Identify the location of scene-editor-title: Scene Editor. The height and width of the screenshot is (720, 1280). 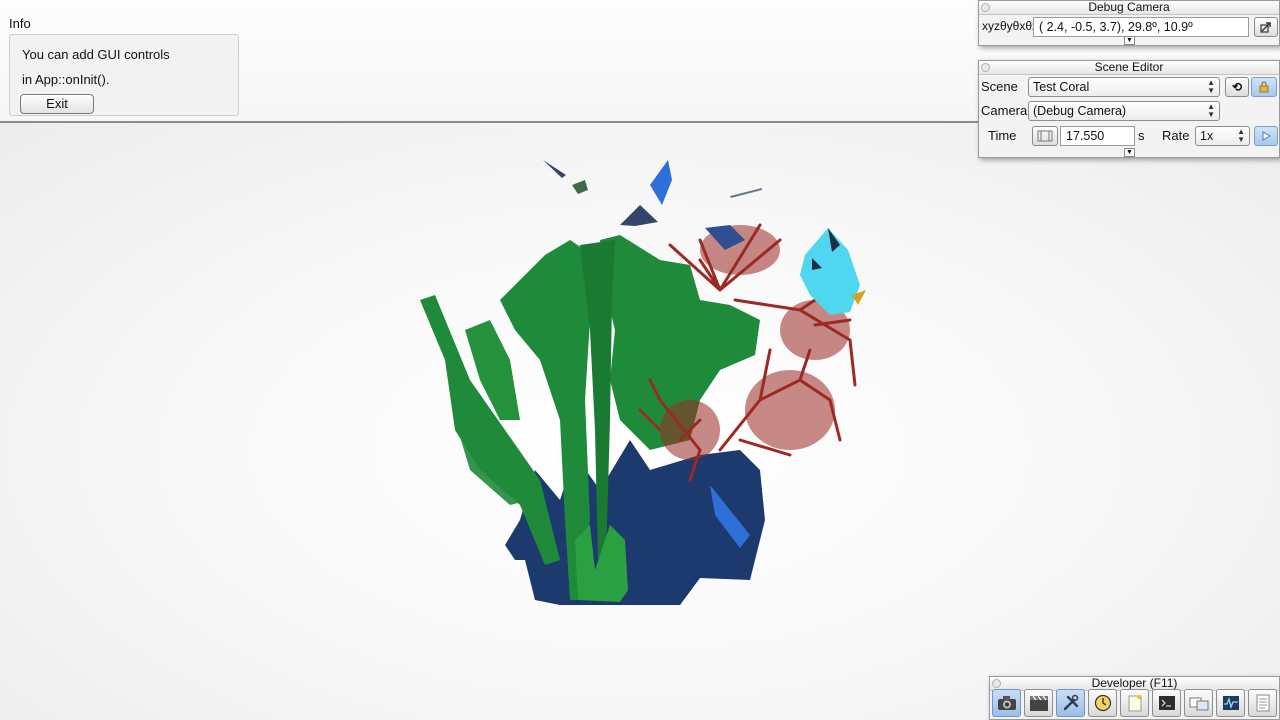
(1129, 68).